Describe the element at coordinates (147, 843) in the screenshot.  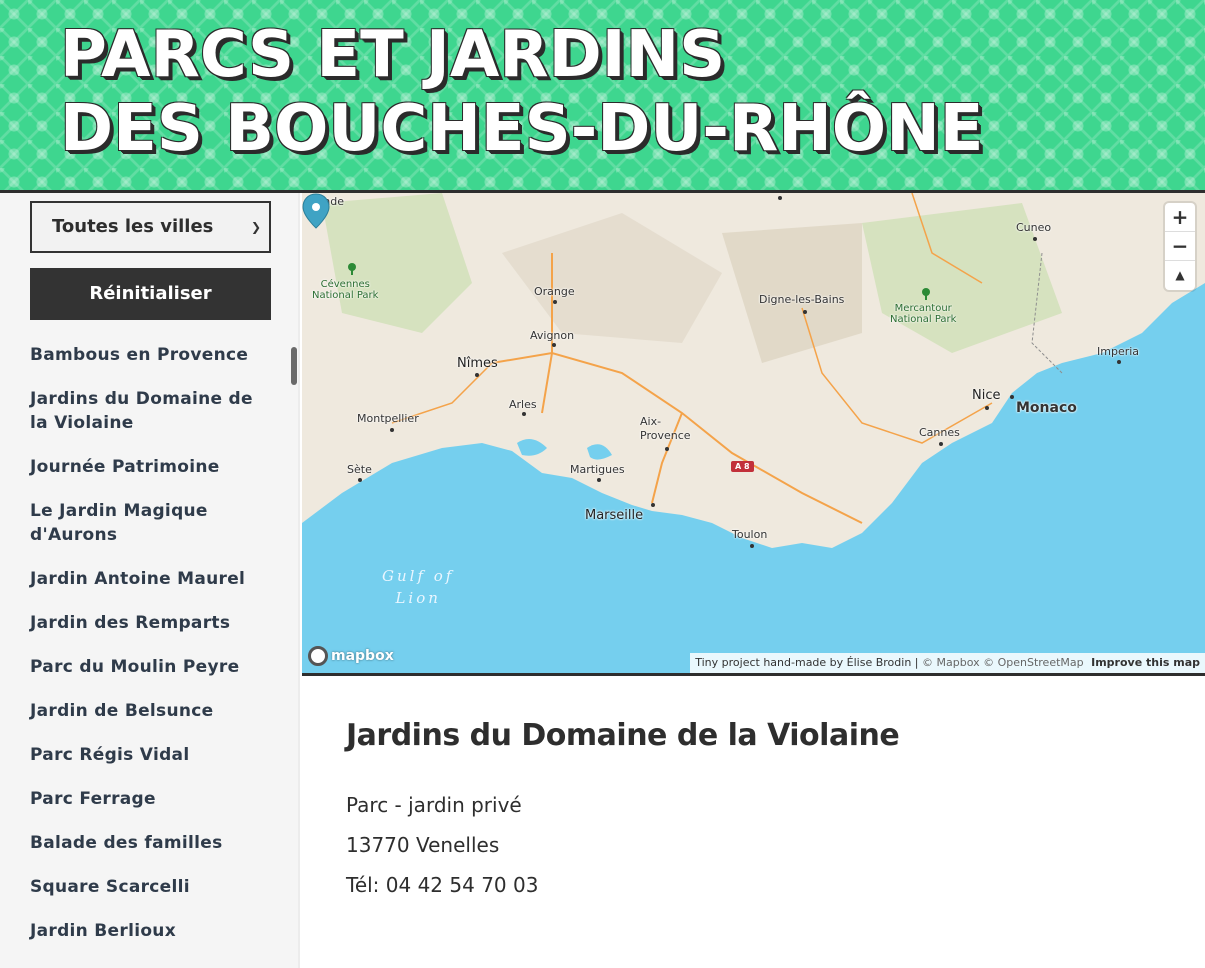
I see `park-list-item: Balade des familles` at that location.